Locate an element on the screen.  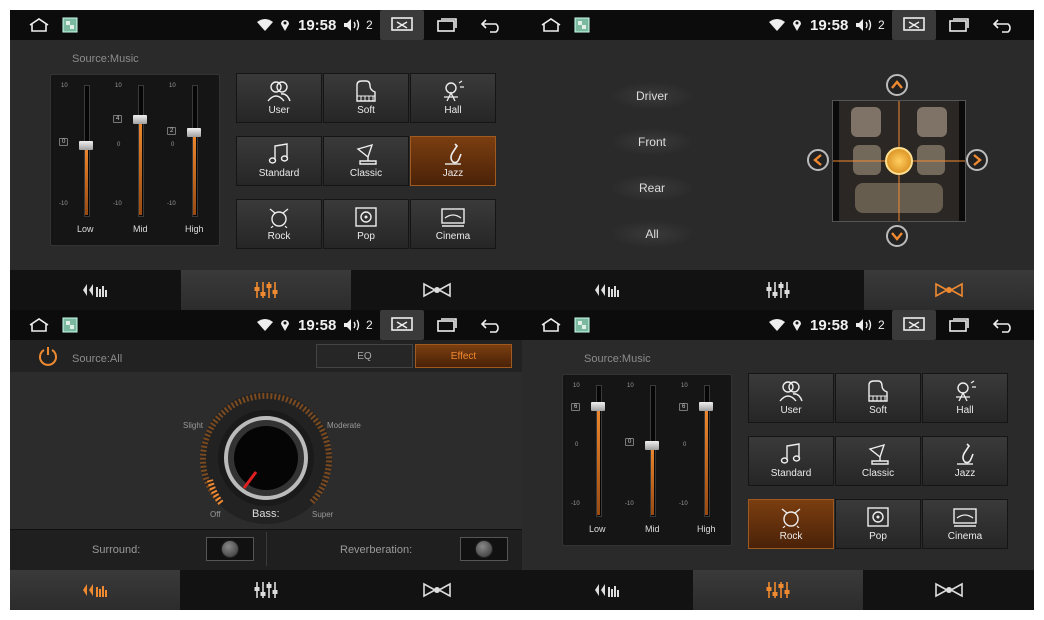
saxophone-icon is located at coordinates (965, 454).